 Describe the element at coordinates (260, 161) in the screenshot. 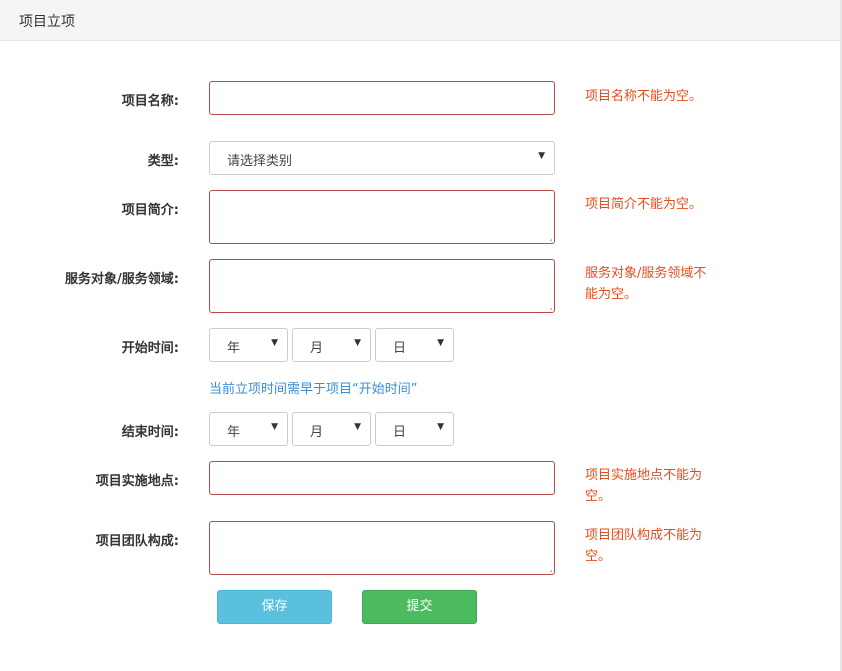

I see `type-select-value: 请选择类别` at that location.